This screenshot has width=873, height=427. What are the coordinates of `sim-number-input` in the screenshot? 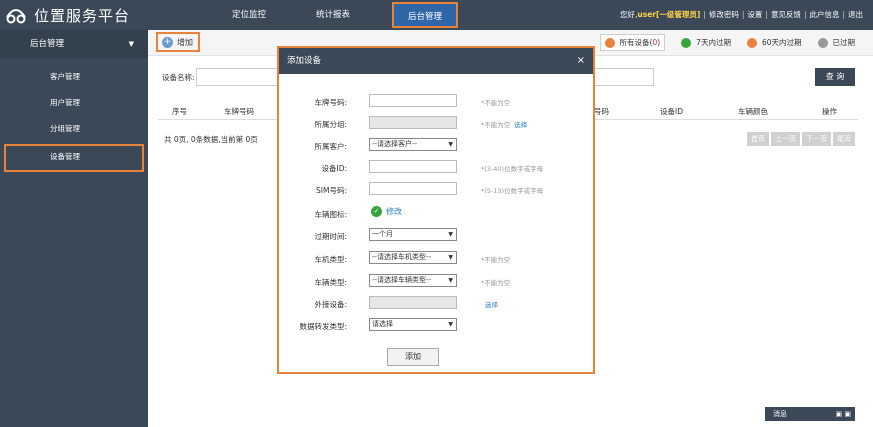 It's located at (413, 188).